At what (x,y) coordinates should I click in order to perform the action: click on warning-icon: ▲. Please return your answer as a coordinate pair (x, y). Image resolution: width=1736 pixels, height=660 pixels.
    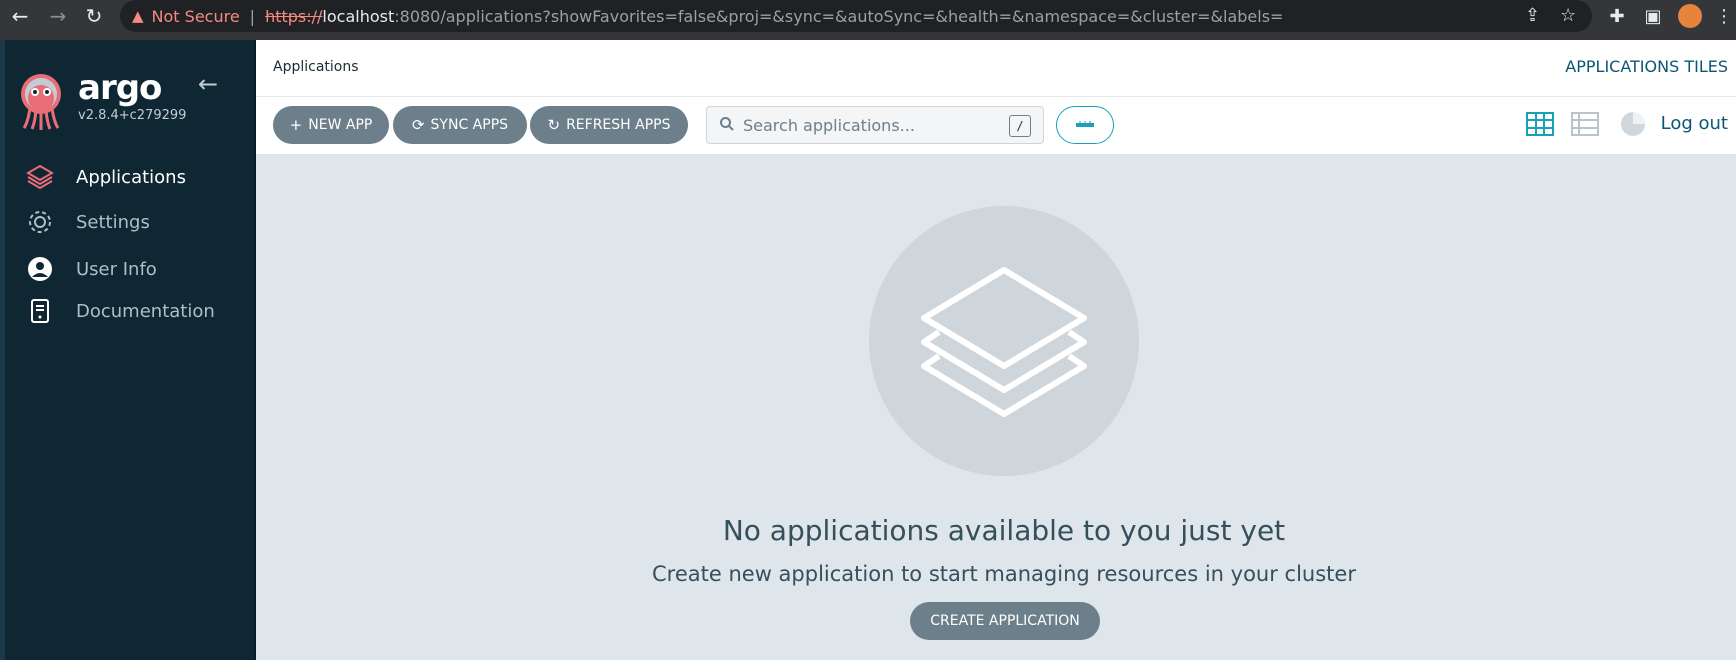
    Looking at the image, I should click on (138, 16).